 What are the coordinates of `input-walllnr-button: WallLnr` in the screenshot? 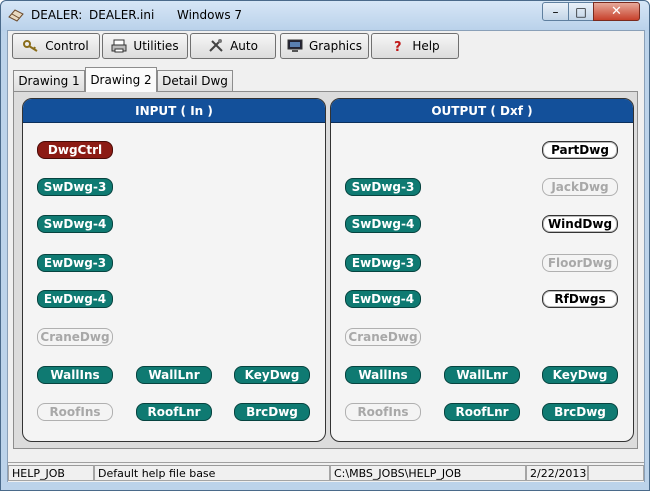 It's located at (174, 375).